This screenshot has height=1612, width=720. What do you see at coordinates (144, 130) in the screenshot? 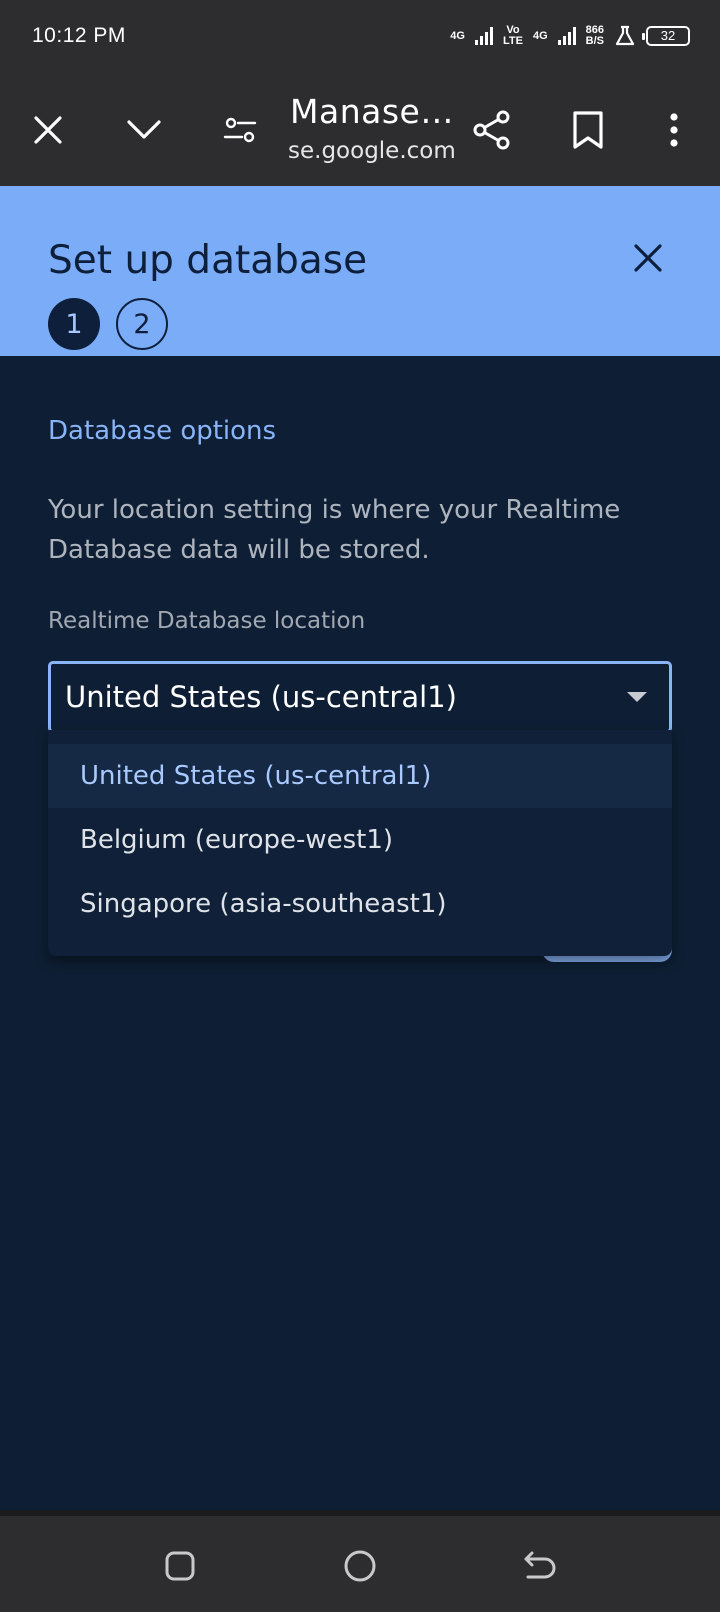
I see `chevron-down-icon` at bounding box center [144, 130].